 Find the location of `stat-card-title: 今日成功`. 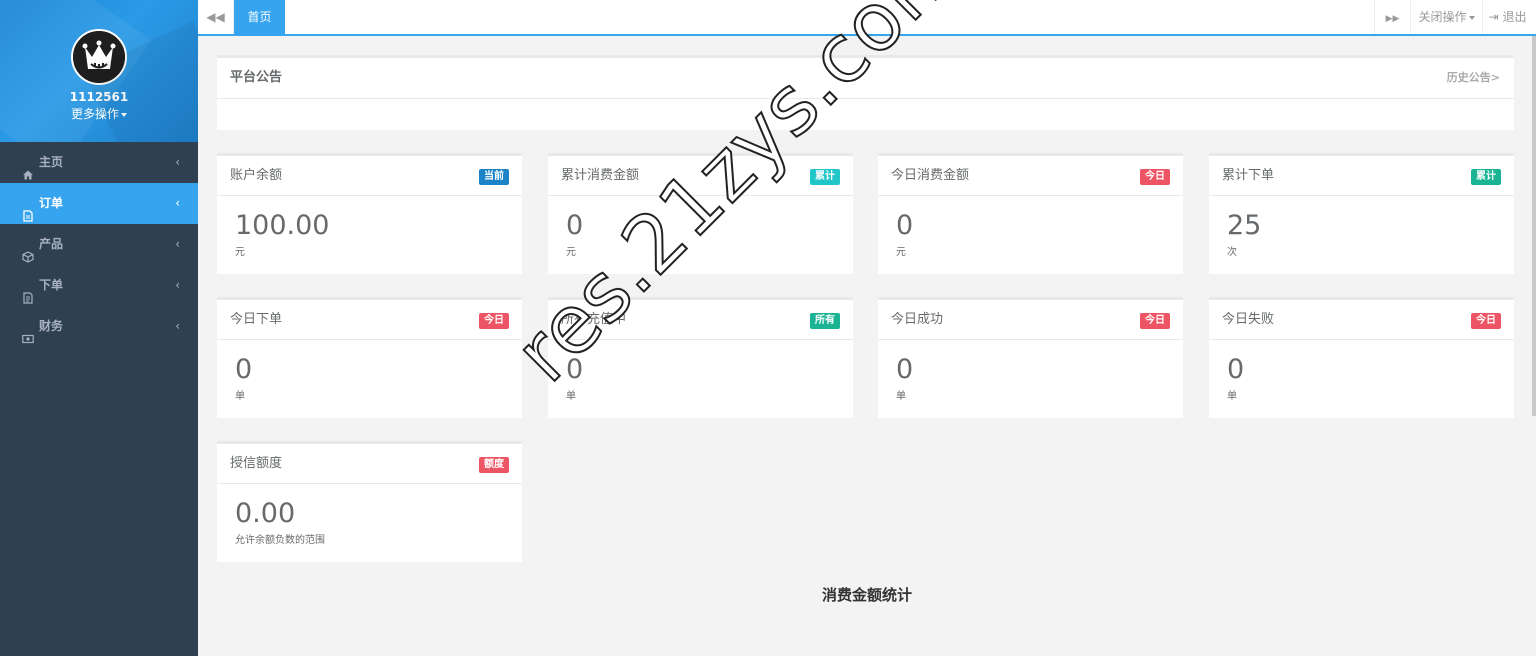

stat-card-title: 今日成功 is located at coordinates (917, 319).